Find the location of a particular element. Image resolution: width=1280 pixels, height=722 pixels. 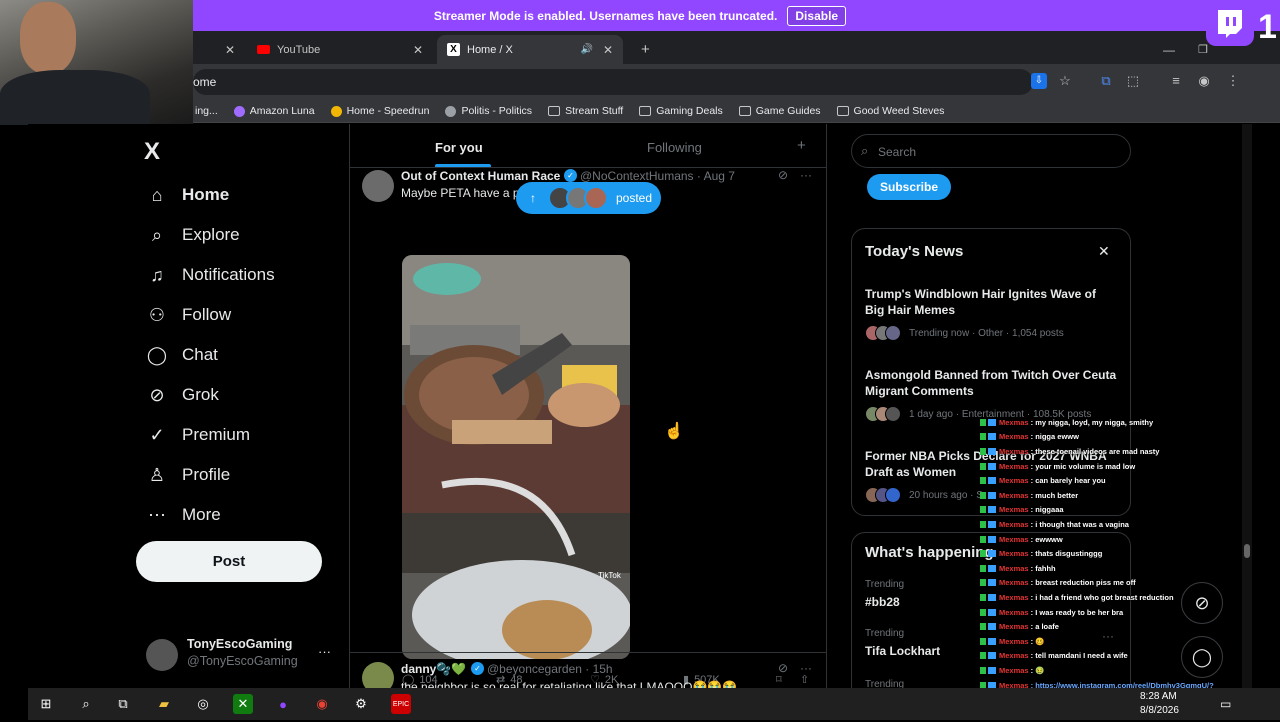

streamer-suit is located at coordinates (75, 97).